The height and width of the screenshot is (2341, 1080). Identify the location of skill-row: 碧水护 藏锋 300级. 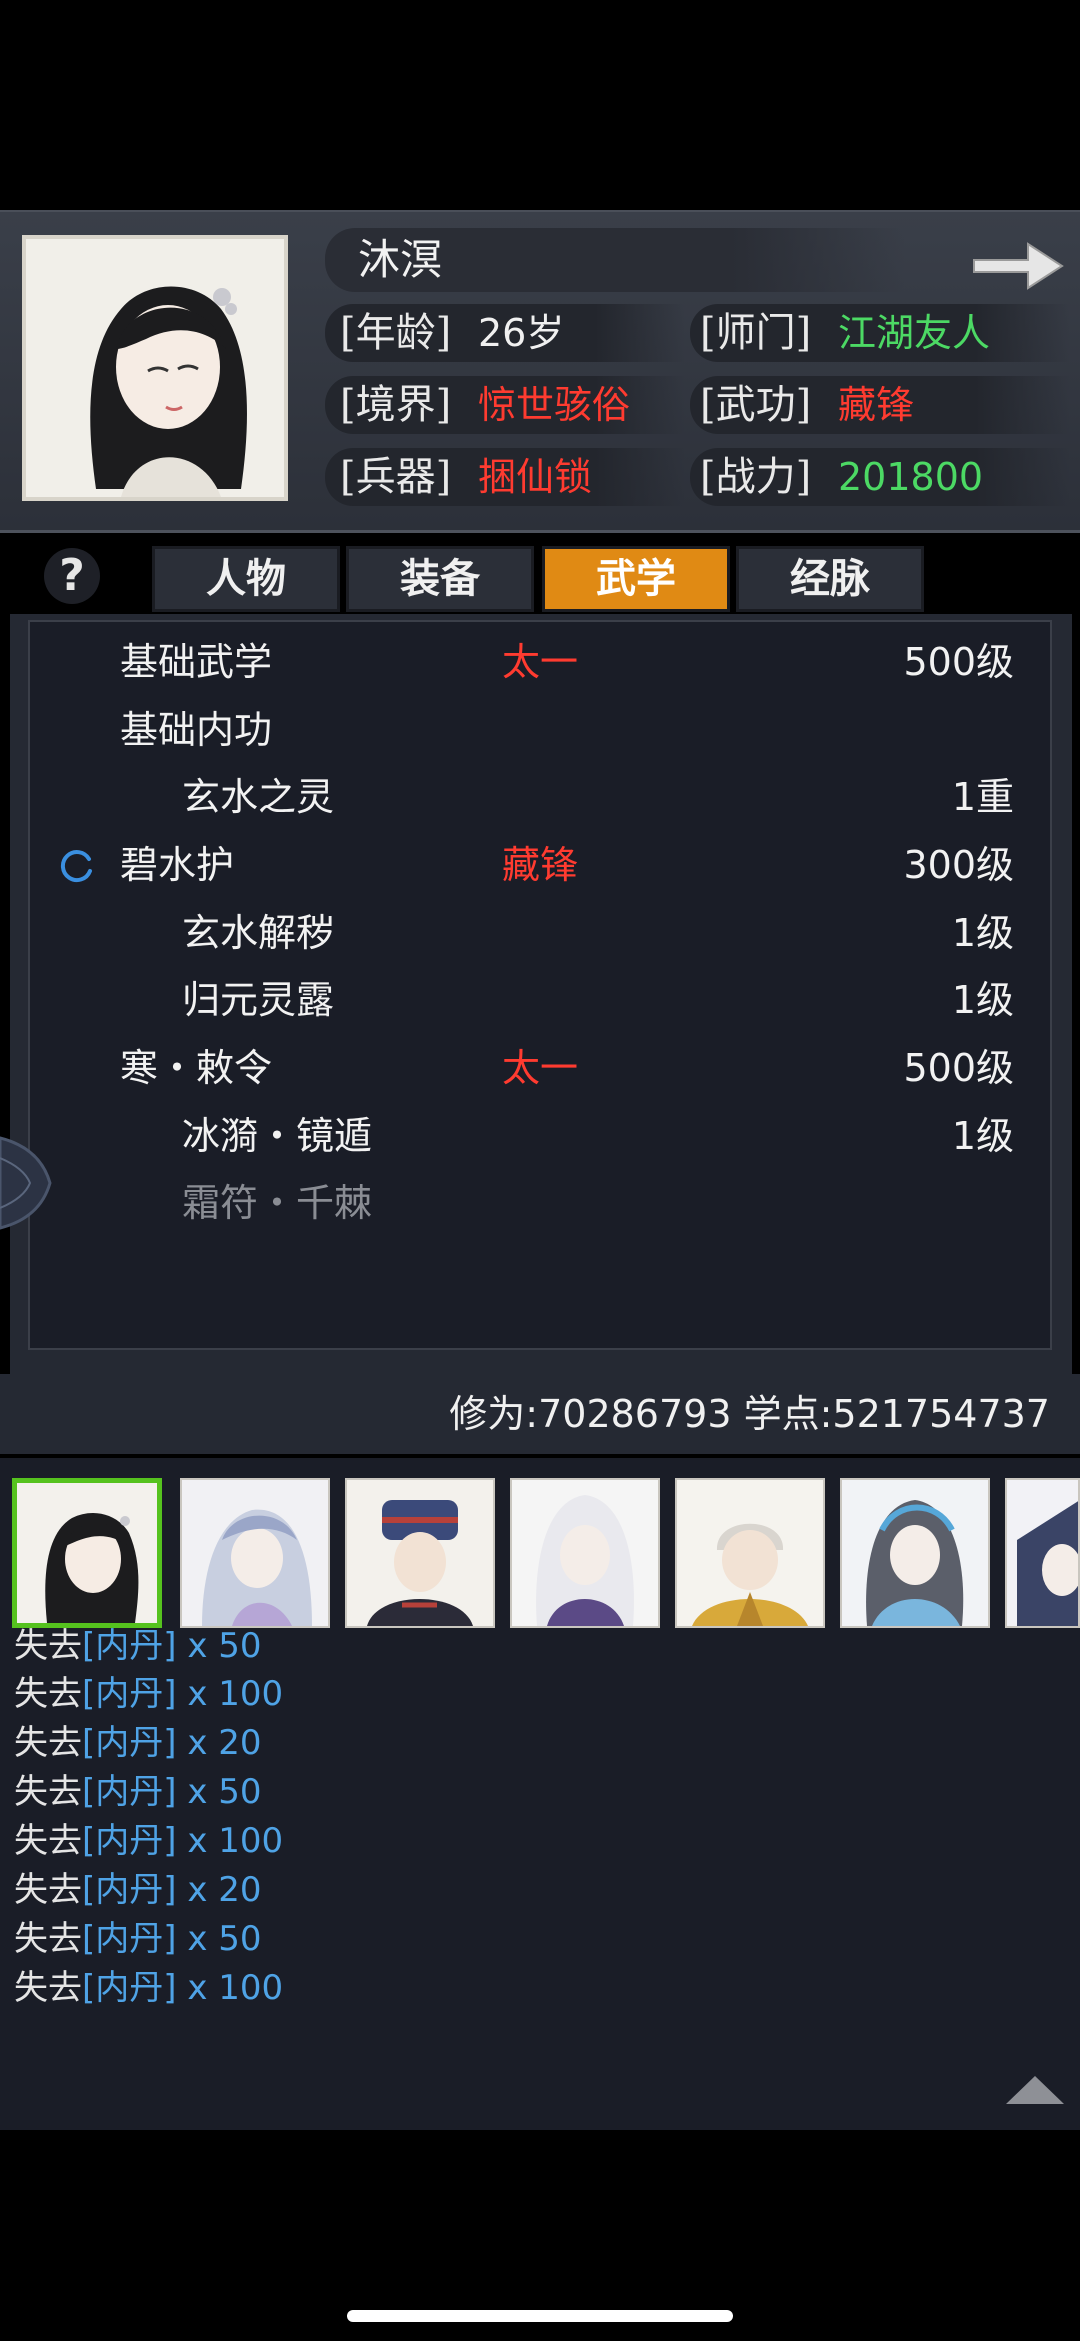
(542, 865).